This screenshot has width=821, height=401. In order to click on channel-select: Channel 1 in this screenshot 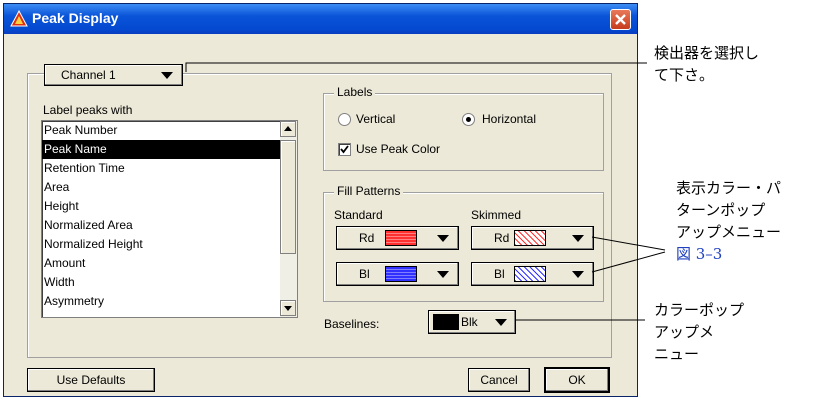, I will do `click(113, 75)`.